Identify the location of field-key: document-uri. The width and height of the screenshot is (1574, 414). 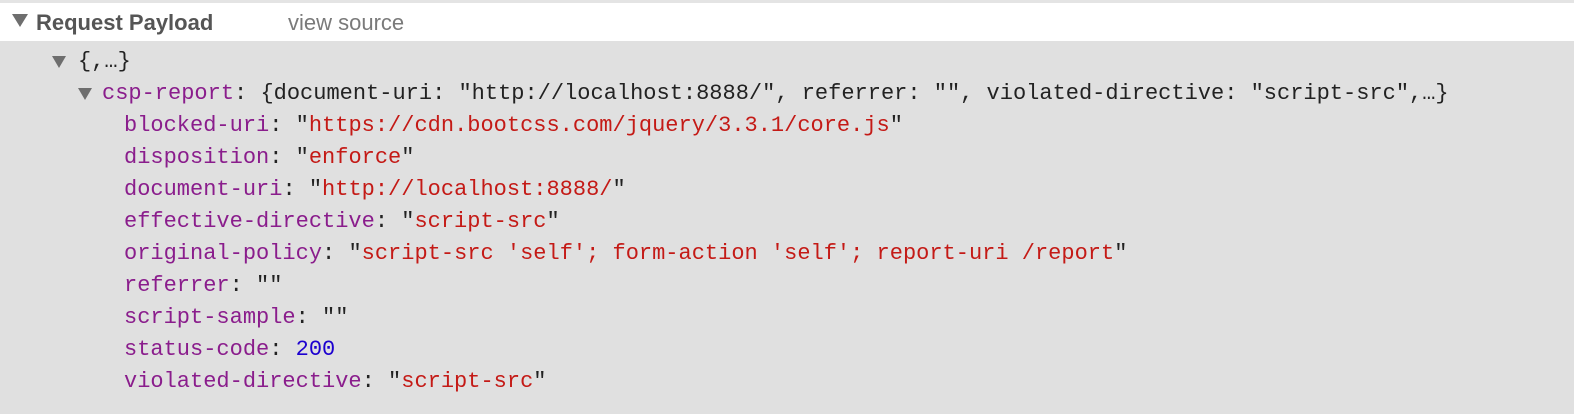
(203, 189).